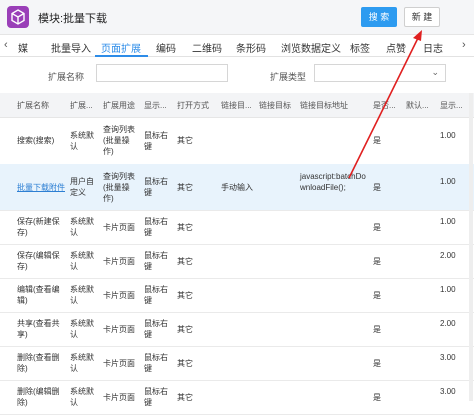 Image resolution: width=474 pixels, height=415 pixels. What do you see at coordinates (385, 104) in the screenshot?
I see `annotation-arrow` at bounding box center [385, 104].